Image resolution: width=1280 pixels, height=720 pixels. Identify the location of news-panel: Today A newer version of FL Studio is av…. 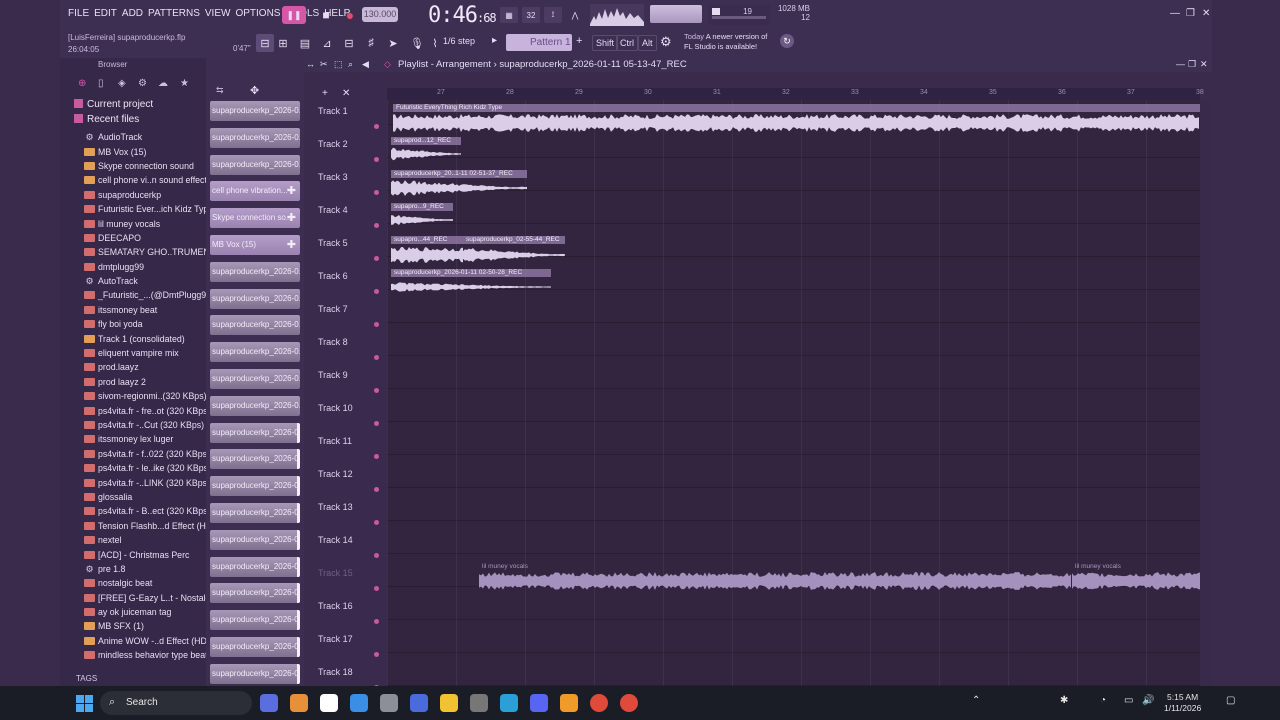
(725, 42).